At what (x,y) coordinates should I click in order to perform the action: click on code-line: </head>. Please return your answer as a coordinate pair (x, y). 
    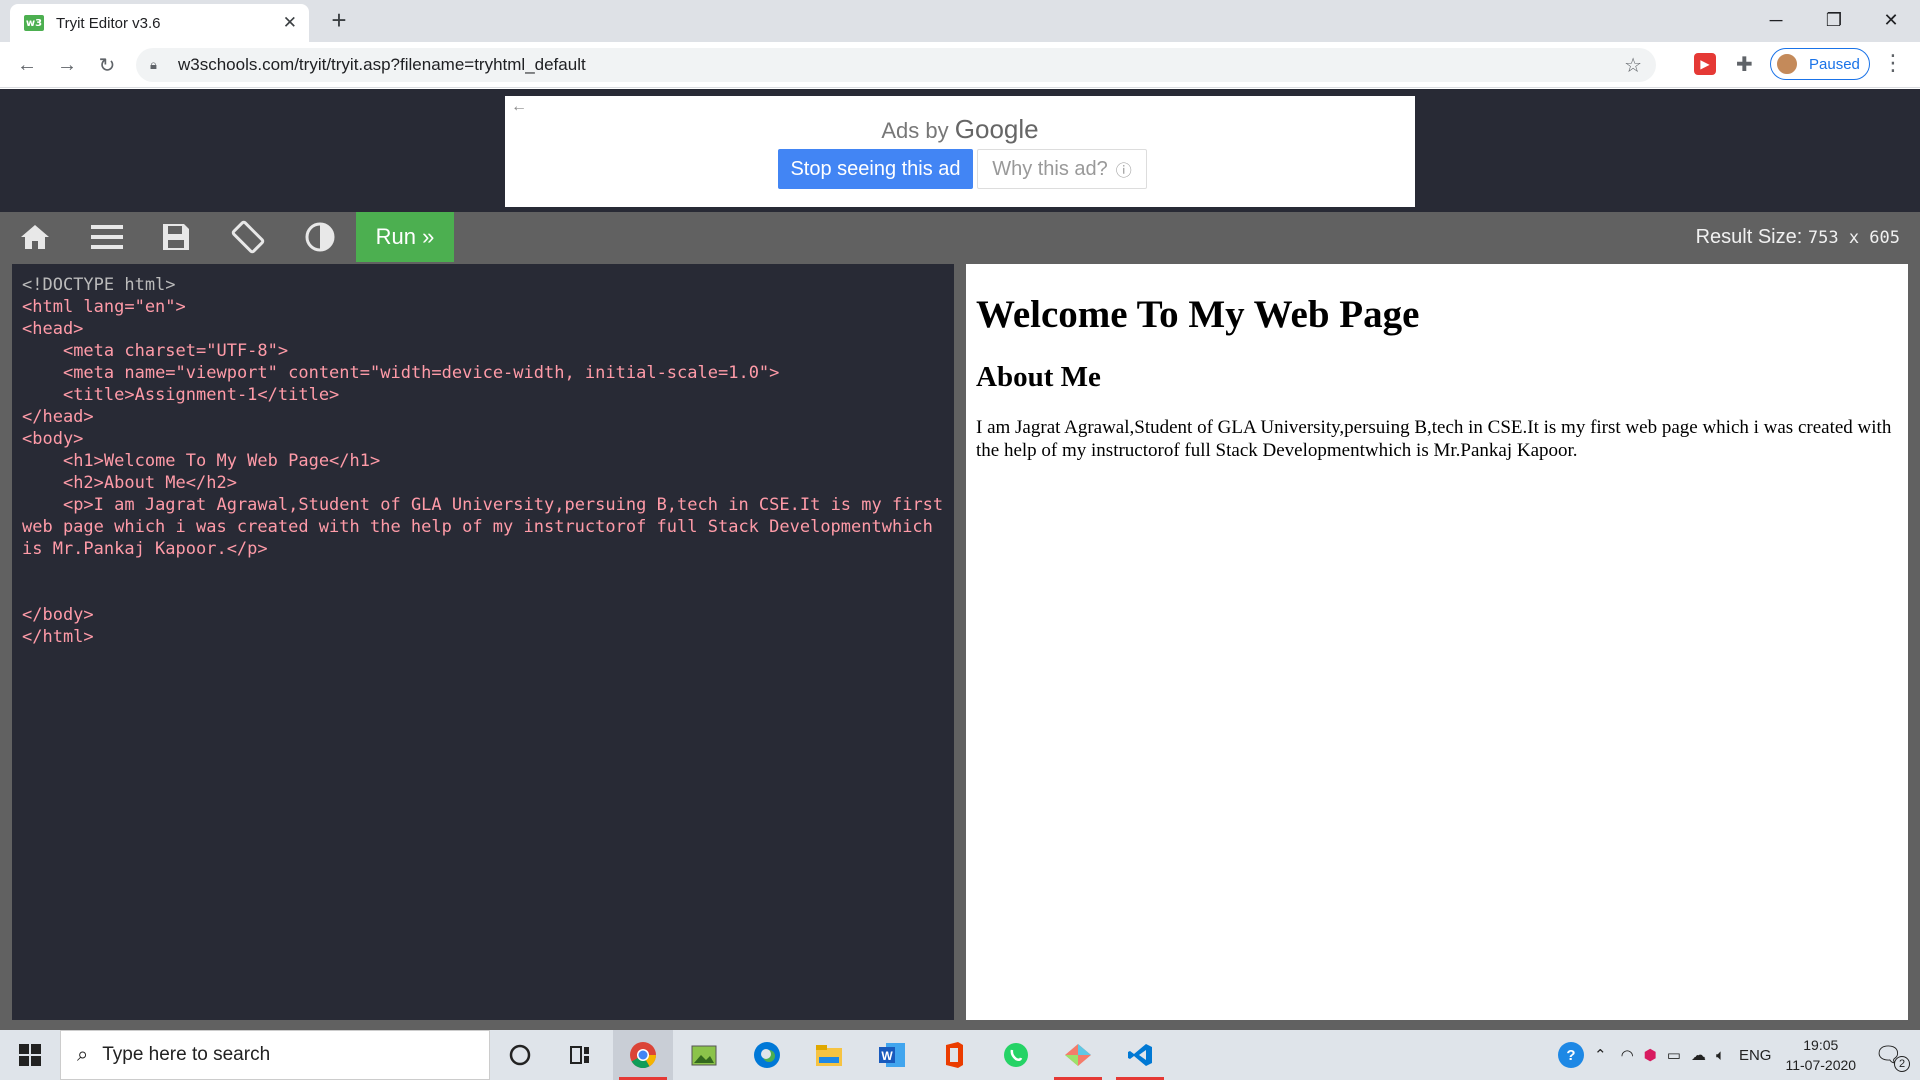
    Looking at the image, I should click on (58, 417).